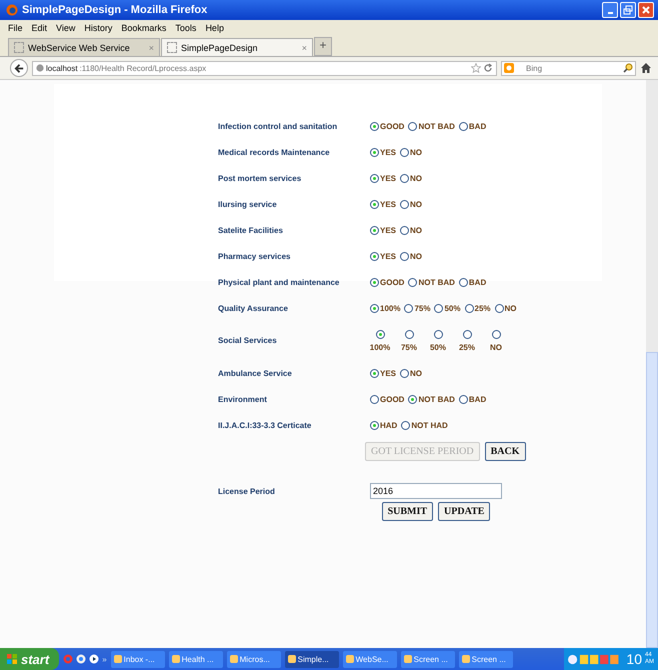 The image size is (658, 670). I want to click on back-arrow-icon, so click(19, 68).